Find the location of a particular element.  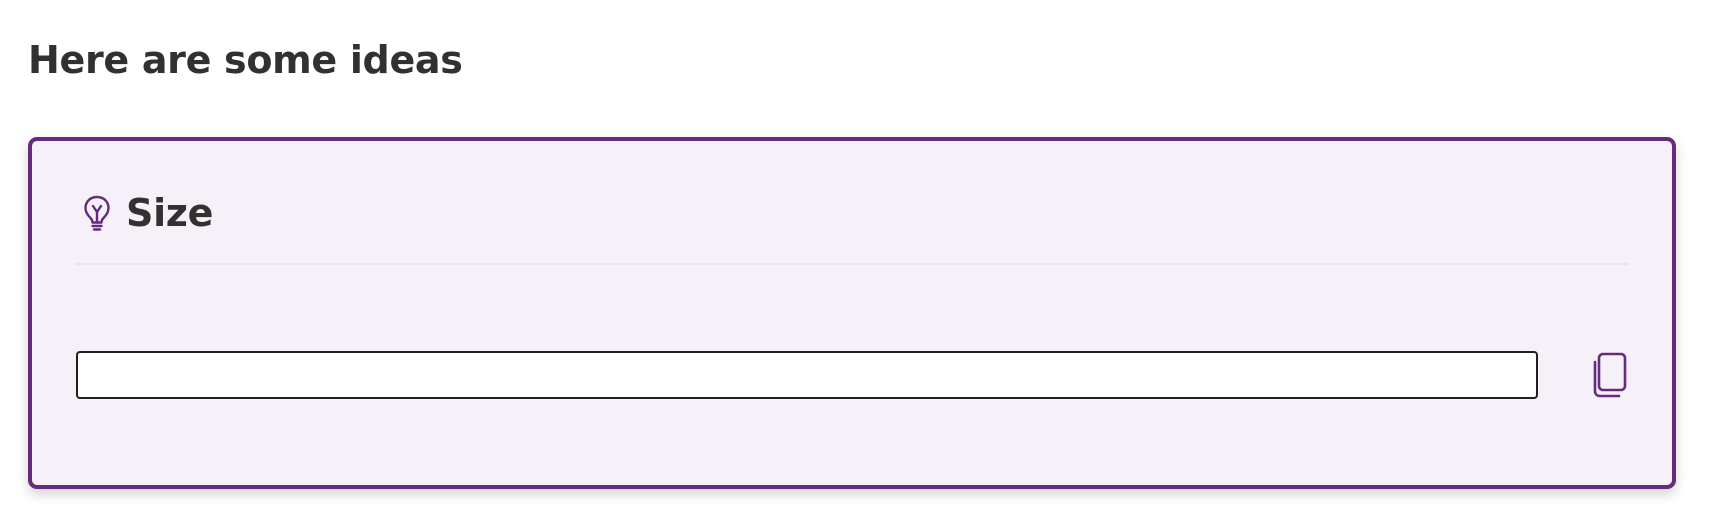

idea-card-header: Size is located at coordinates (147, 213).